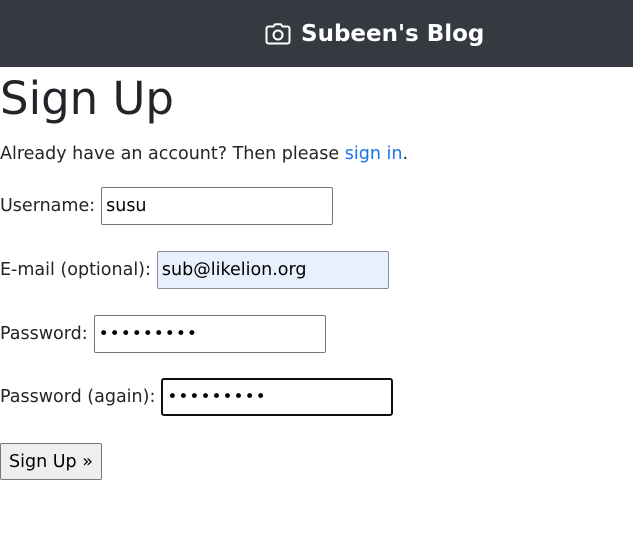 This screenshot has height=535, width=633. Describe the element at coordinates (172, 154) in the screenshot. I see `signin-prompt-text: Already have an account? Then please` at that location.